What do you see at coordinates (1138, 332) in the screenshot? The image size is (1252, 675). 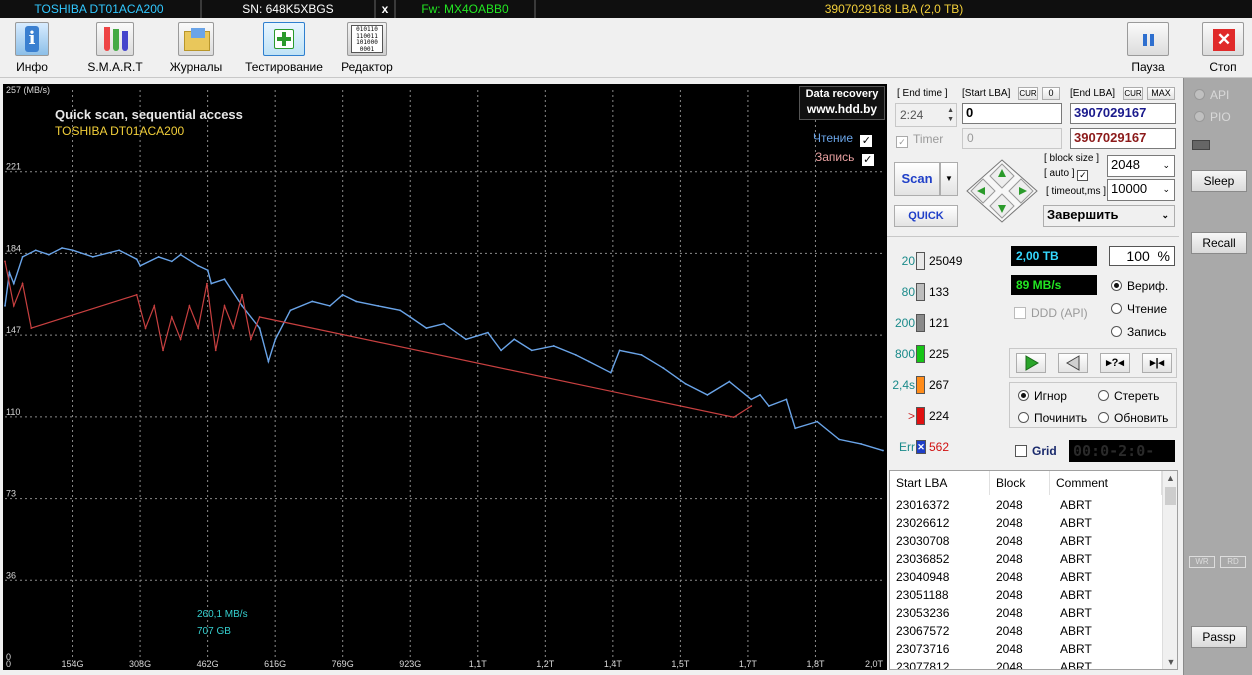 I see `mode-write: Запись` at bounding box center [1138, 332].